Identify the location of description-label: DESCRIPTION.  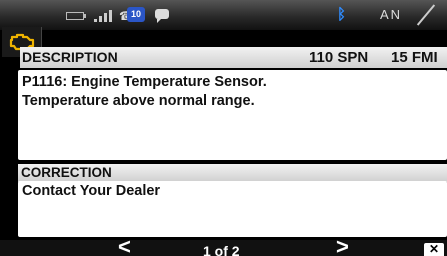
(70, 57).